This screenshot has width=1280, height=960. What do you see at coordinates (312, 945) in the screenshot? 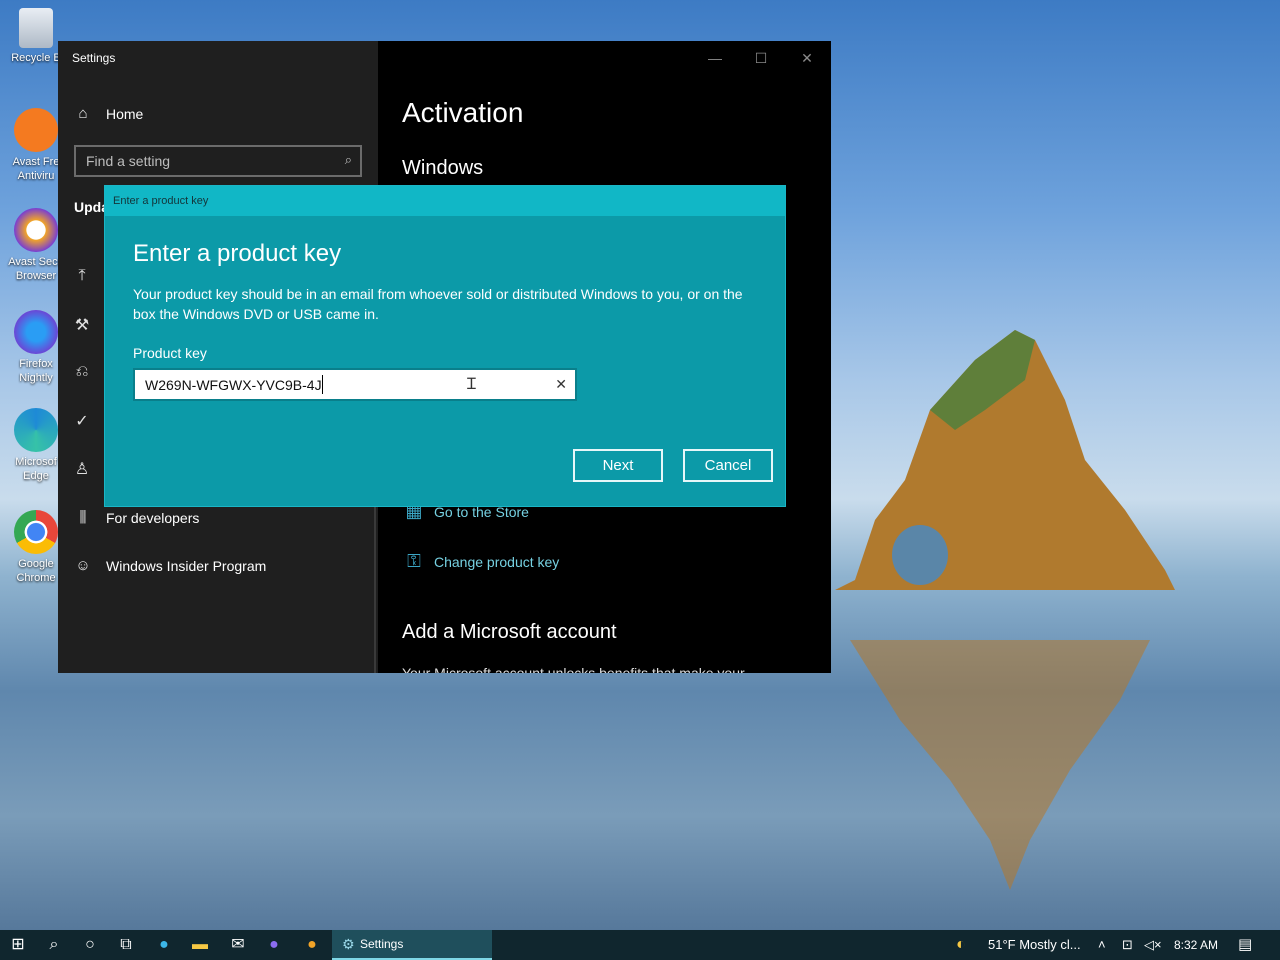
I see `avast-browser-taskbar-icon: ●` at bounding box center [312, 945].